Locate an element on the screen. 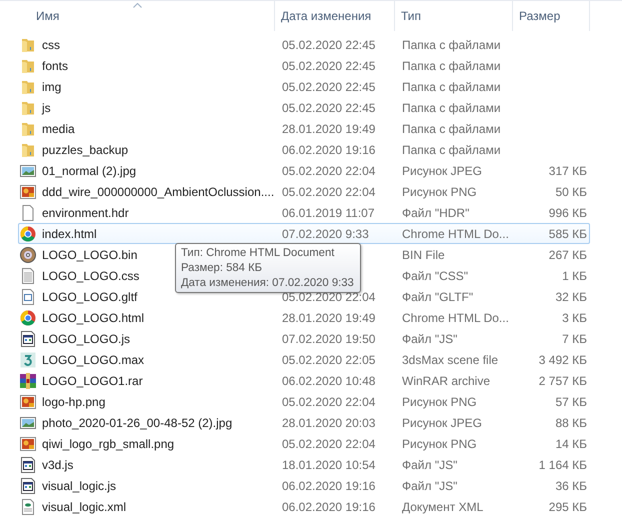  file-type: WinRAR archive is located at coordinates (446, 381).